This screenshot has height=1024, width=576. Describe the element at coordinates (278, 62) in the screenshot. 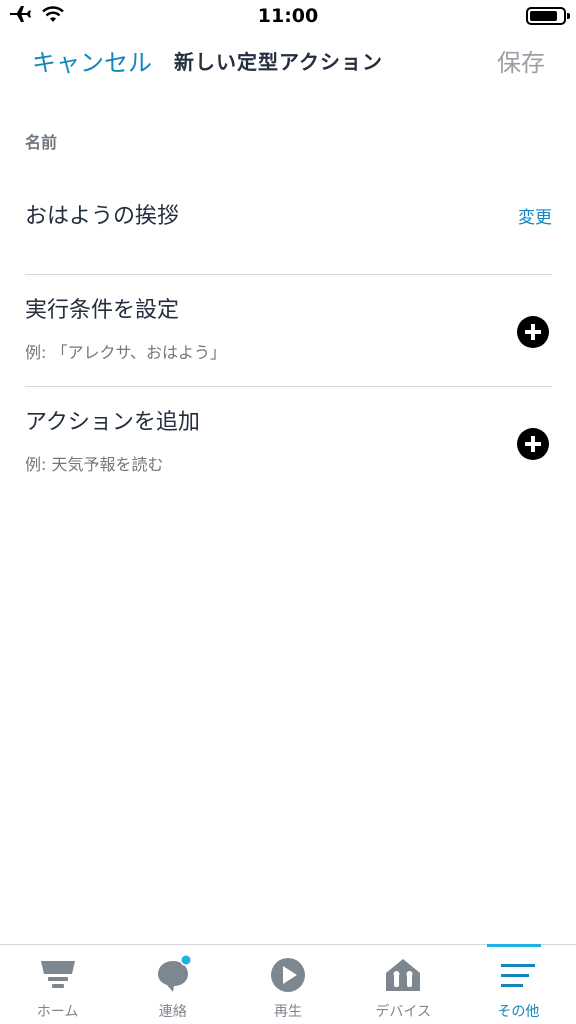

I see `page-title: 新しい定型アクション` at that location.